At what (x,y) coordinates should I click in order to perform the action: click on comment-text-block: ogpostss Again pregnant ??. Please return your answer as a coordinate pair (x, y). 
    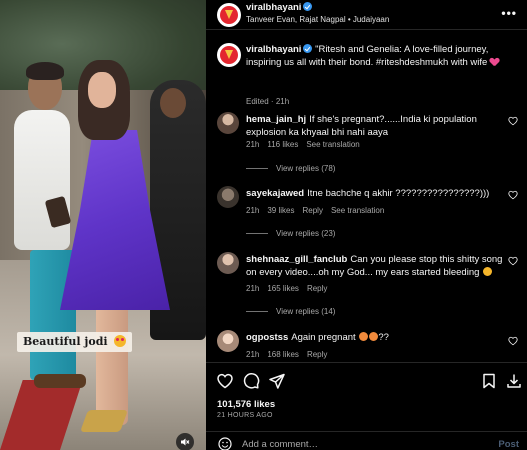
    Looking at the image, I should click on (377, 337).